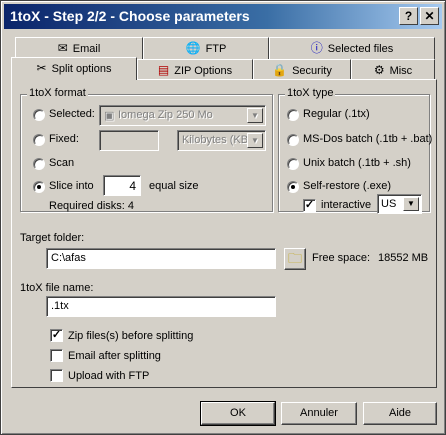 Image resolution: width=446 pixels, height=435 pixels. What do you see at coordinates (203, 71) in the screenshot?
I see `tab-label: ZIP Options` at bounding box center [203, 71].